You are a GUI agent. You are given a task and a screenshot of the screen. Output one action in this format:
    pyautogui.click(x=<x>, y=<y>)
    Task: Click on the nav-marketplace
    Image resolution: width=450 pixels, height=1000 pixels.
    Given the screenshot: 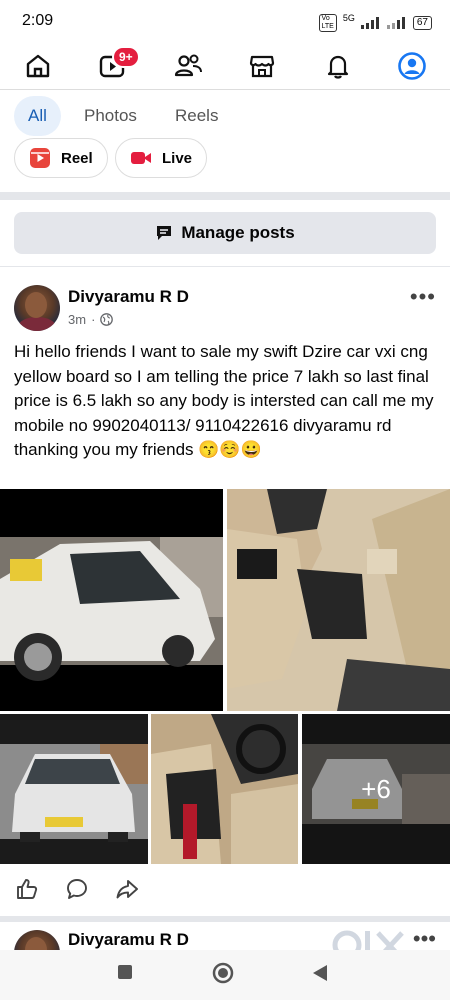 What is the action you would take?
    pyautogui.click(x=262, y=66)
    